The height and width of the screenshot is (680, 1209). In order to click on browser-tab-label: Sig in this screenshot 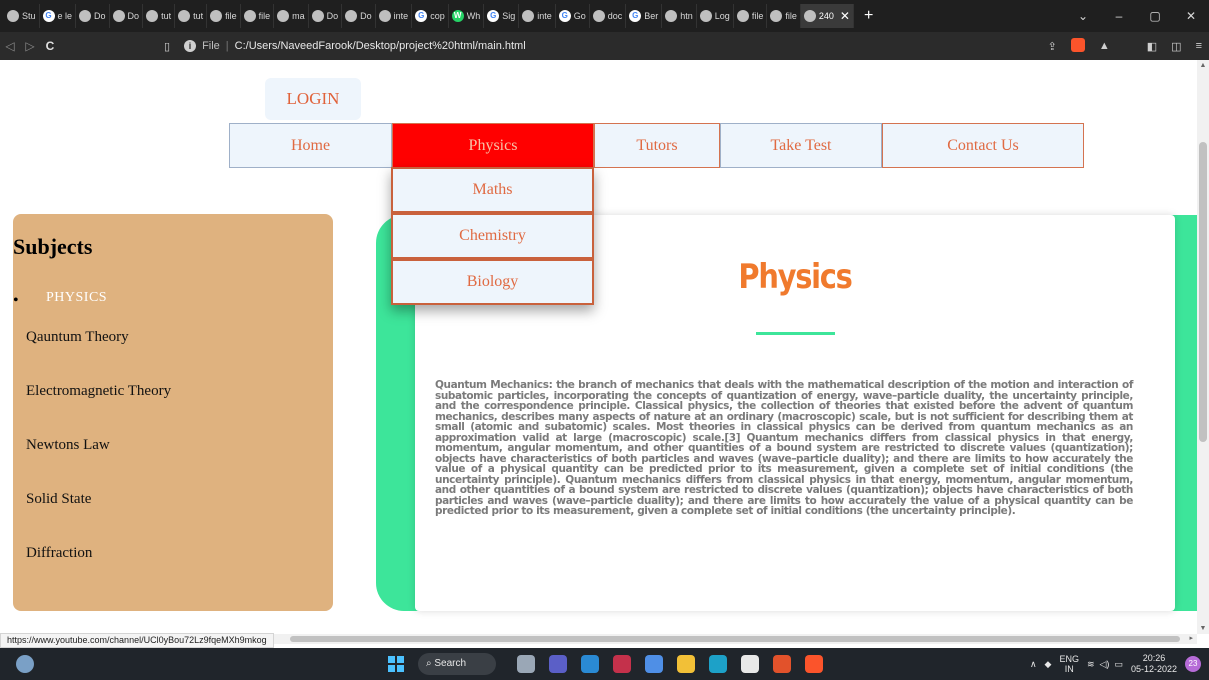, I will do `click(509, 16)`.